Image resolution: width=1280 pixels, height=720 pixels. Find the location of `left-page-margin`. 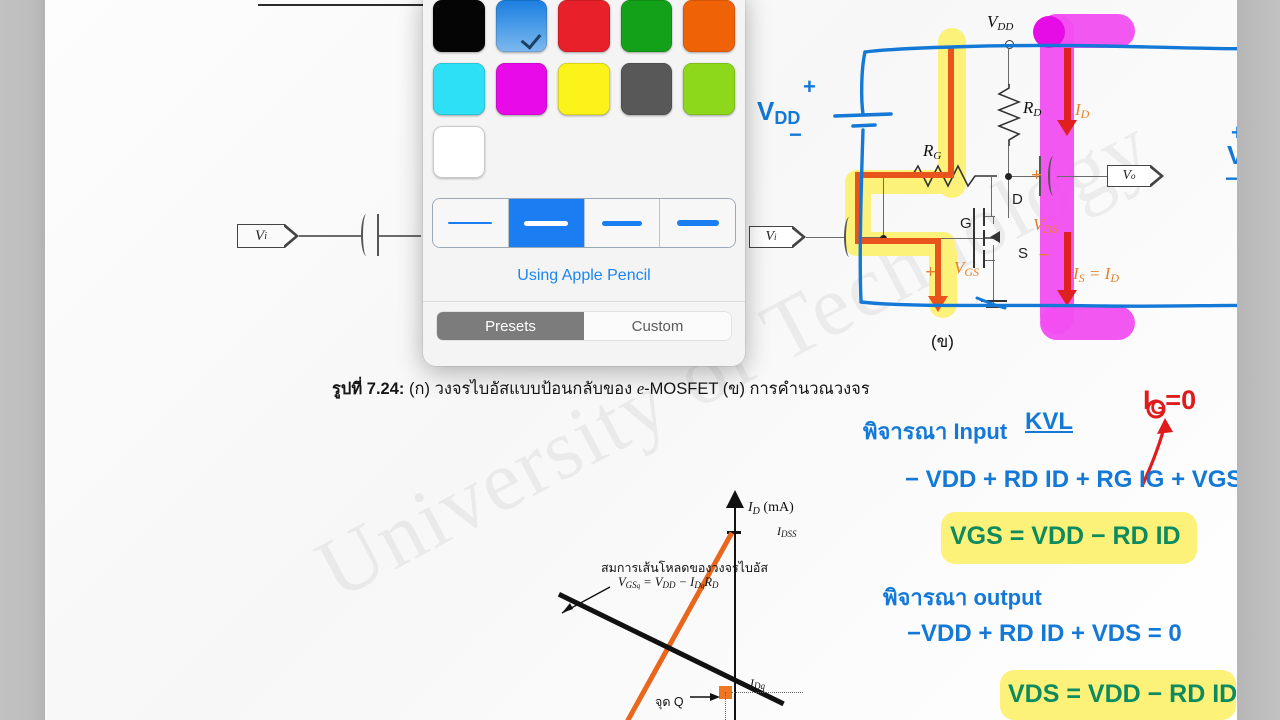

left-page-margin is located at coordinates (22, 360).